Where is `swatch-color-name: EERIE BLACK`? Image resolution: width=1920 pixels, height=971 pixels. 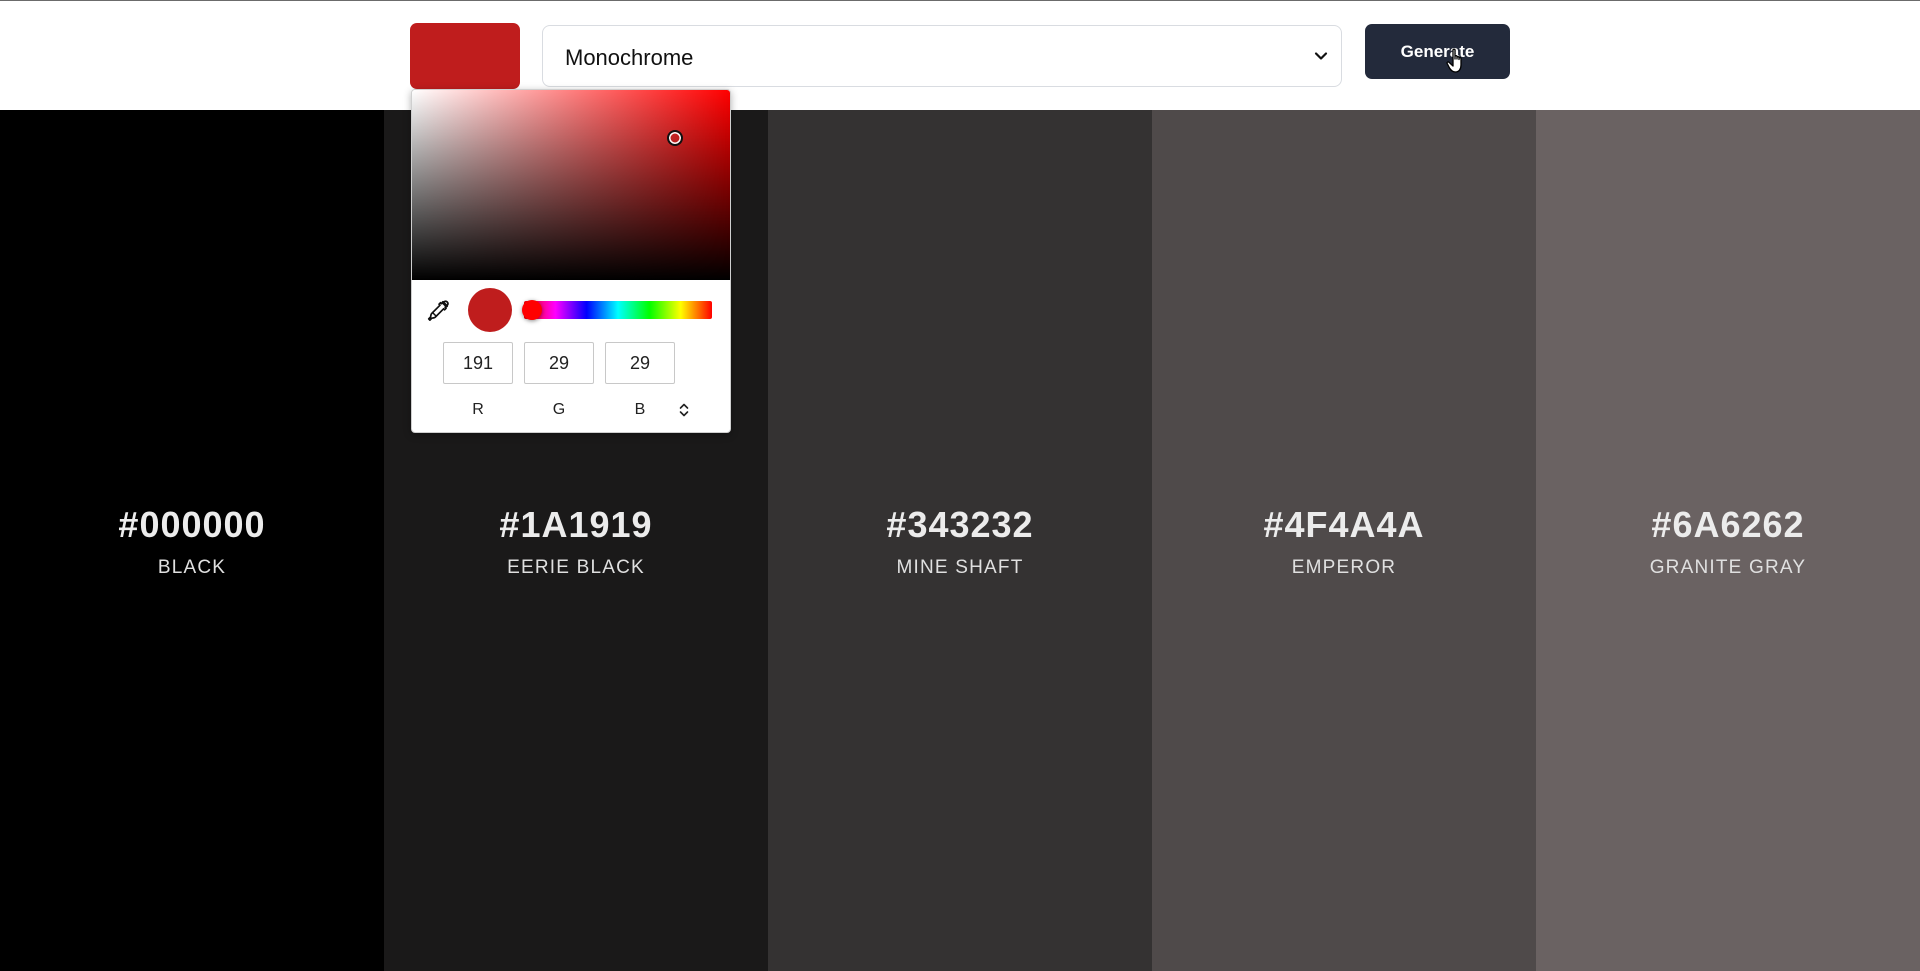
swatch-color-name: EERIE BLACK is located at coordinates (576, 567).